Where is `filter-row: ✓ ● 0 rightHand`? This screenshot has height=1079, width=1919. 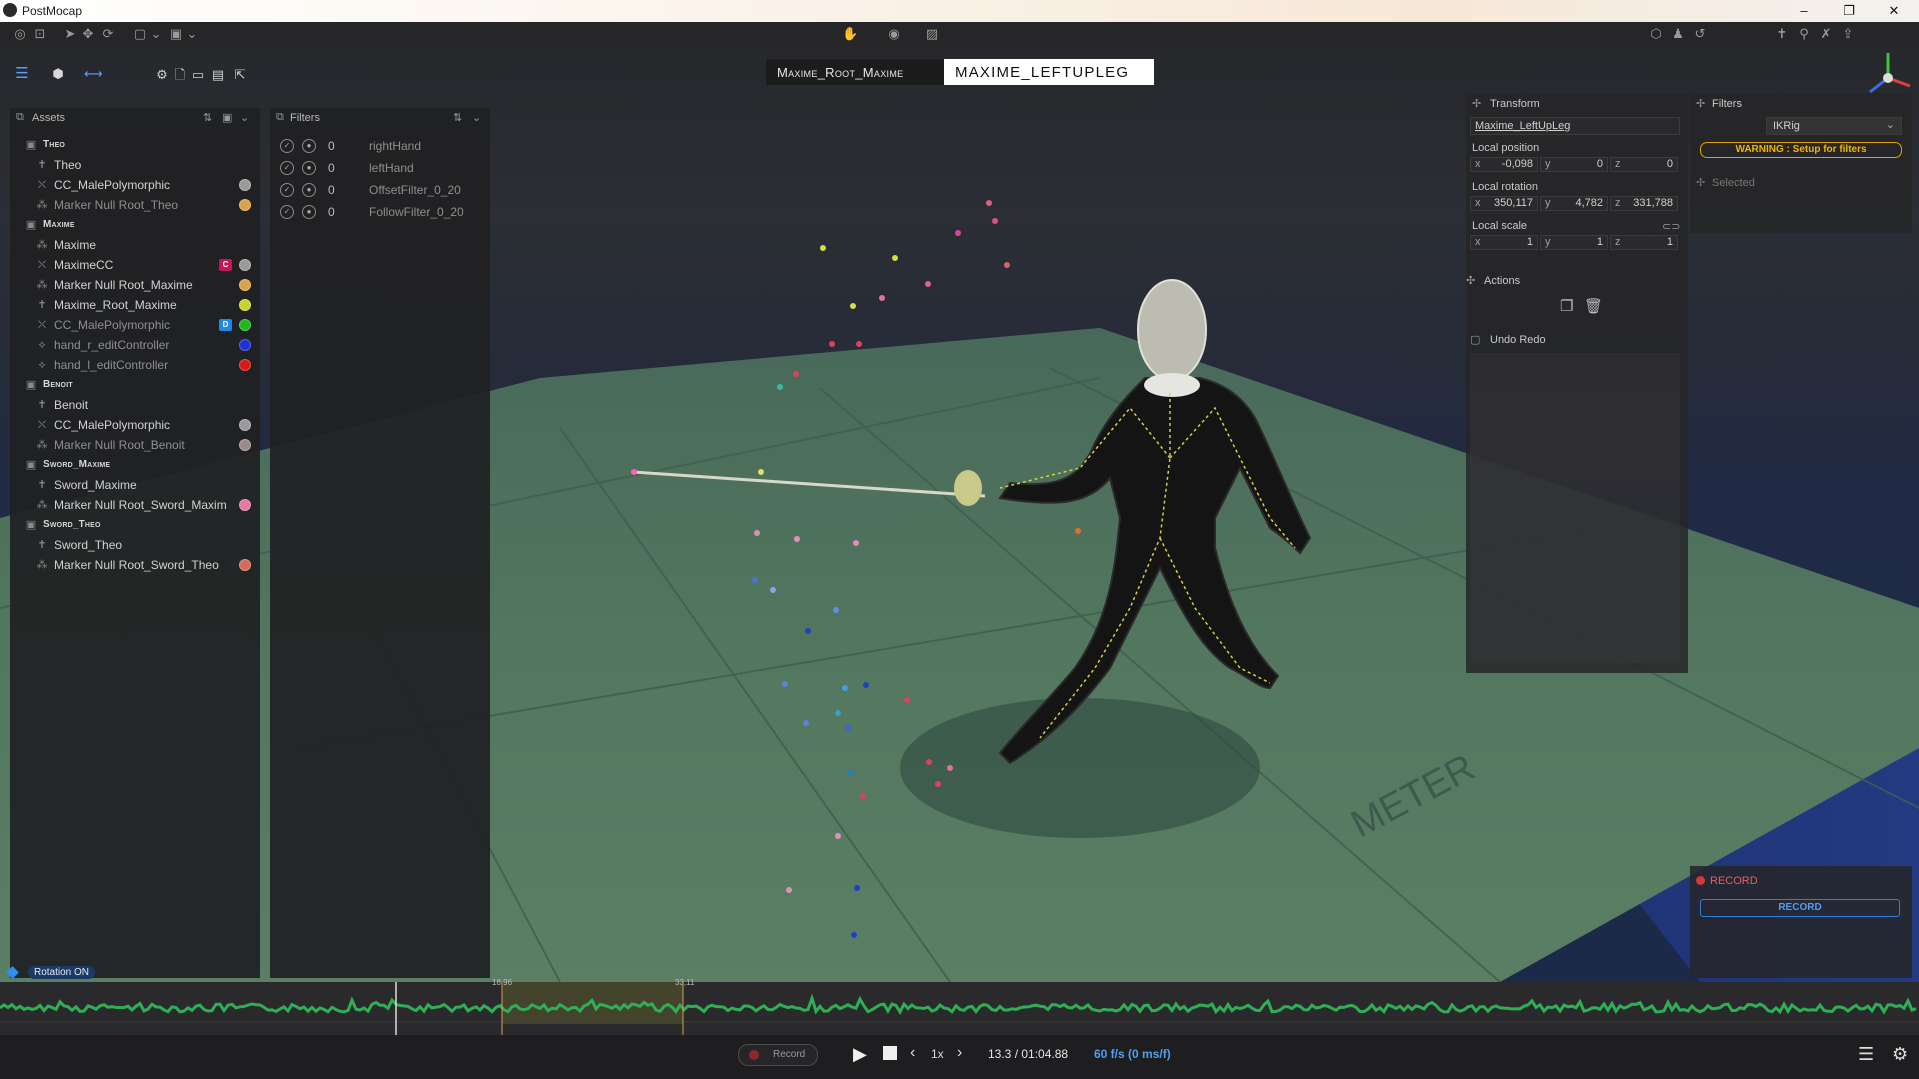
filter-row: ✓ ● 0 rightHand is located at coordinates (390, 146).